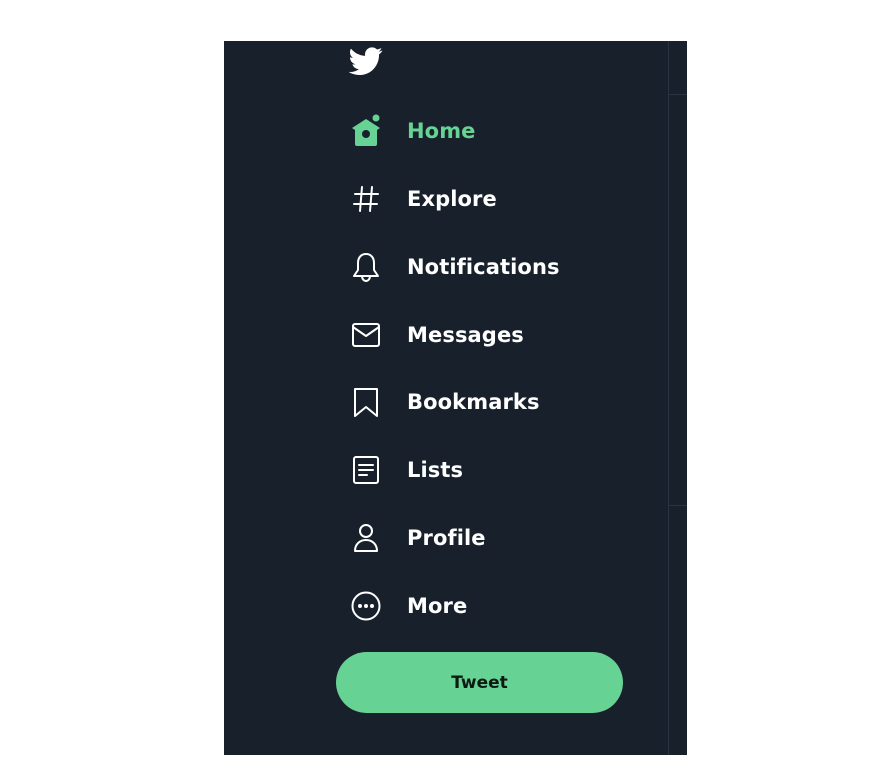 This screenshot has width=884, height=784. Describe the element at coordinates (366, 606) in the screenshot. I see `more-dots-icon` at that location.